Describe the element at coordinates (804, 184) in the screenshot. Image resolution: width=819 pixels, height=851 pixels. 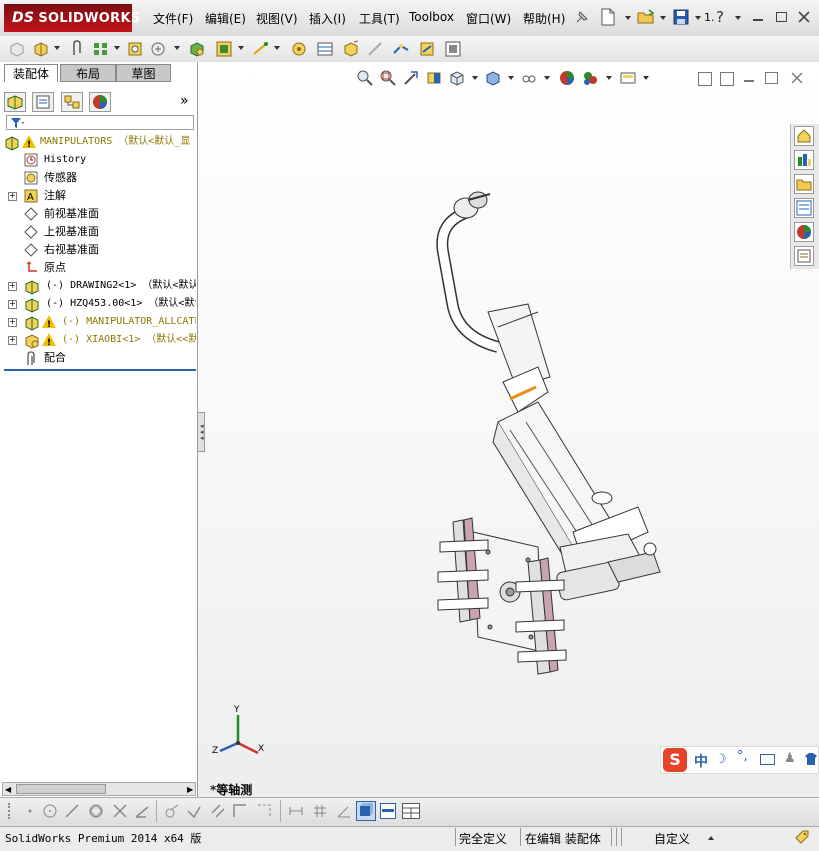
I see `file-explorer-icon` at that location.